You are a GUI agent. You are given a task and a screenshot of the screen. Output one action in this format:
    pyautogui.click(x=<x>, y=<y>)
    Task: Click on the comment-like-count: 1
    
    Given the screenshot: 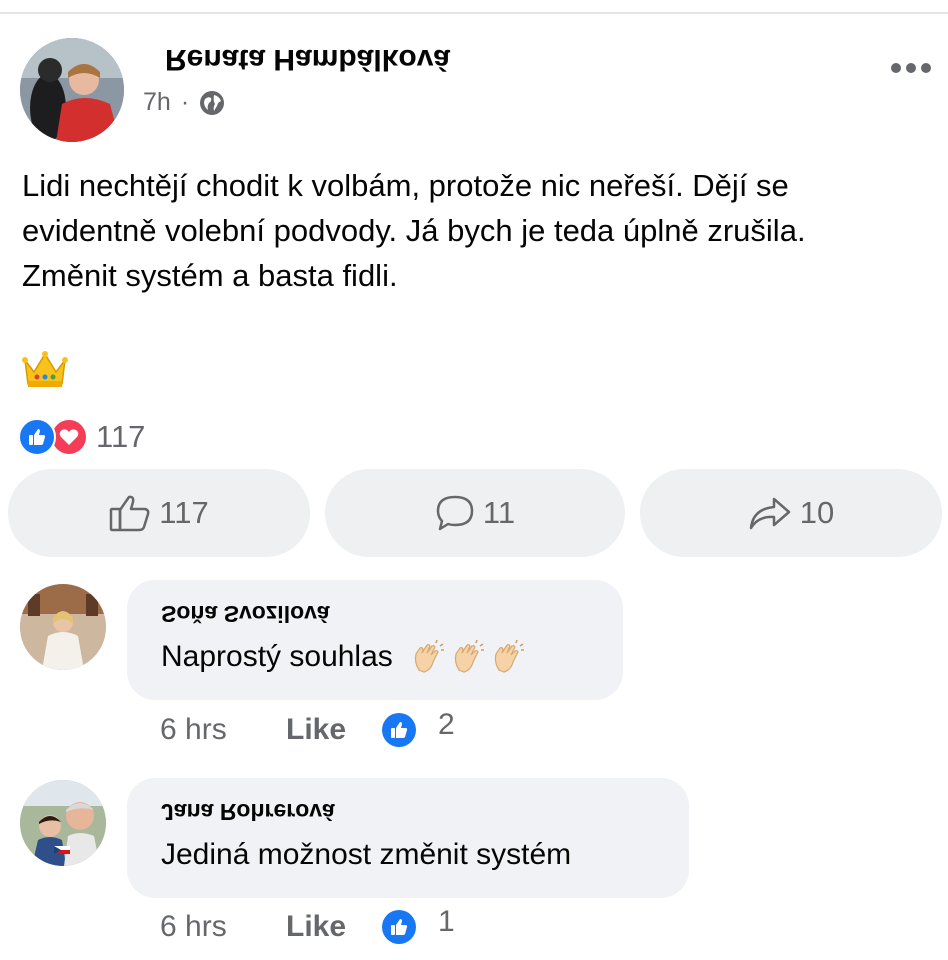 What is the action you would take?
    pyautogui.click(x=446, y=922)
    